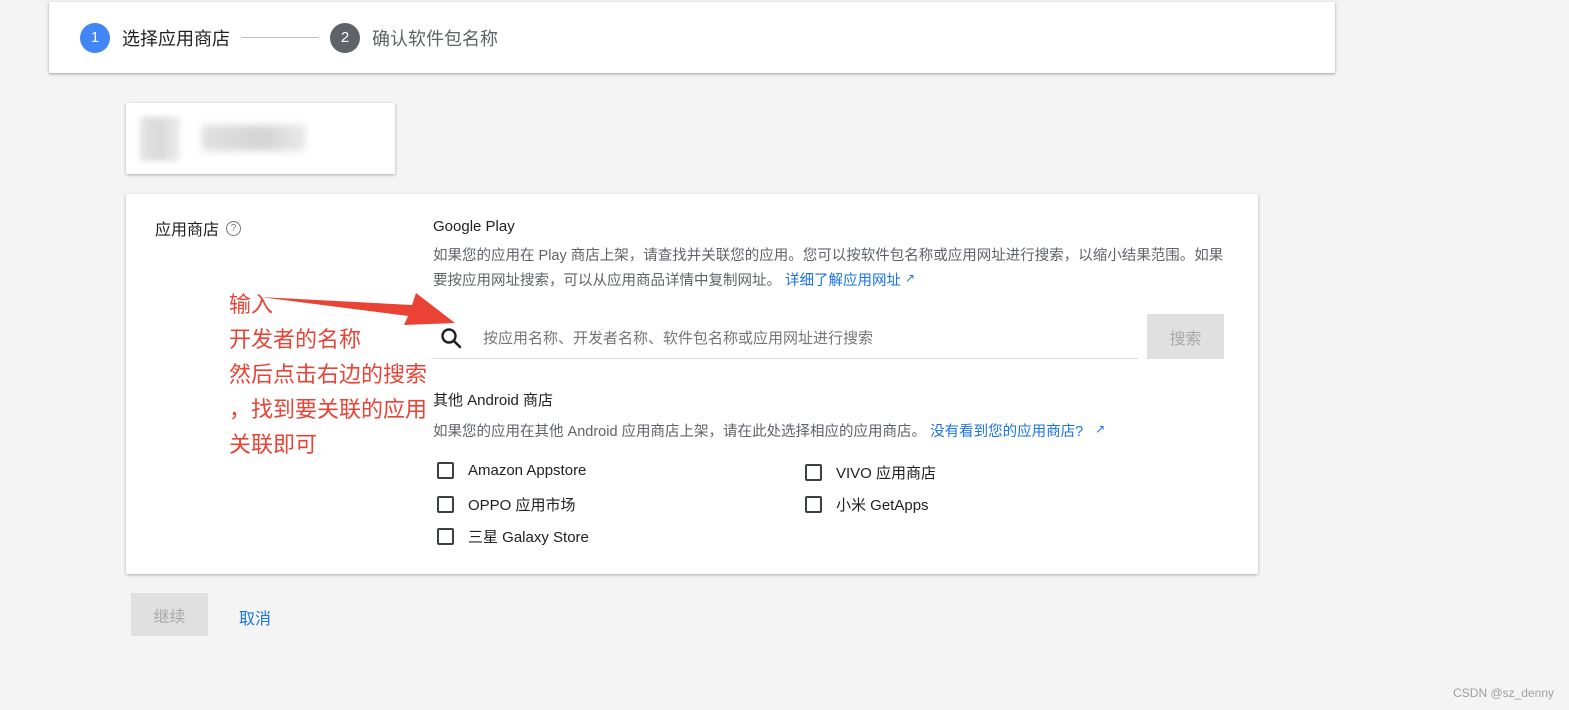 The width and height of the screenshot is (1569, 710). What do you see at coordinates (680, 432) in the screenshot?
I see `other-stores-description-text: 如果您的应用在其他 Android 应用商店上架，请在此处选择相应的应用商店。` at bounding box center [680, 432].